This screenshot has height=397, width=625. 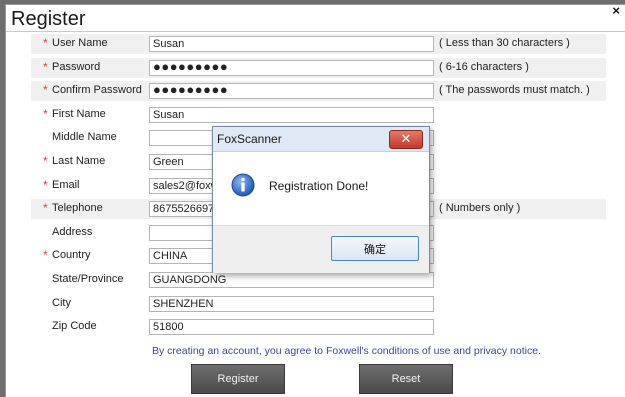 I want to click on field-hint: ( The passwords must match. ), so click(x=514, y=90).